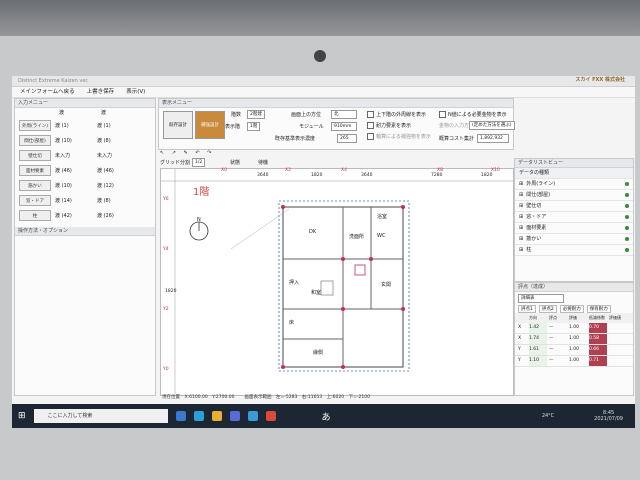 The image size is (640, 480). I want to click on clock: 8:45 2021/07/09, so click(608, 416).